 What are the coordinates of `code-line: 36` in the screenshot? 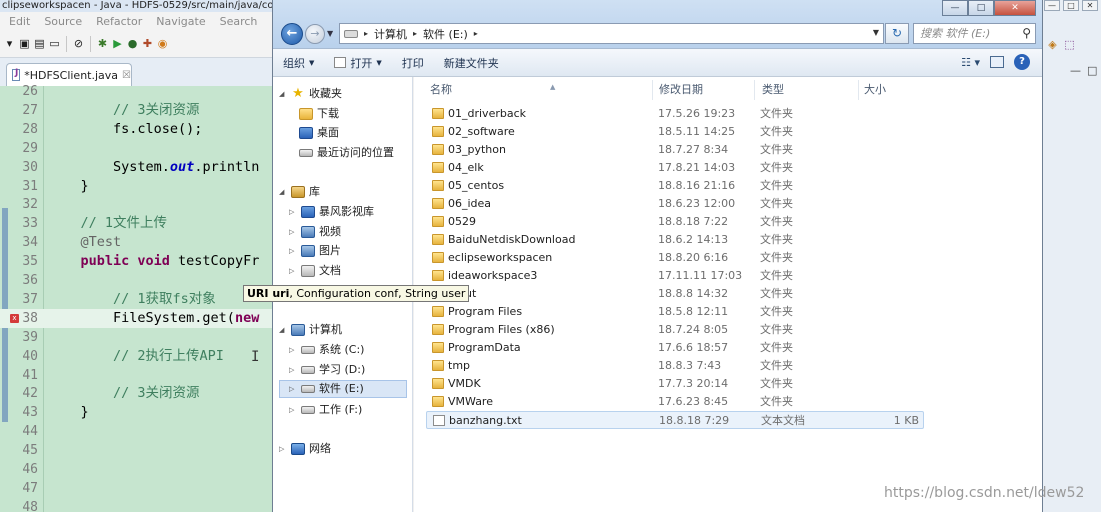 It's located at (139, 280).